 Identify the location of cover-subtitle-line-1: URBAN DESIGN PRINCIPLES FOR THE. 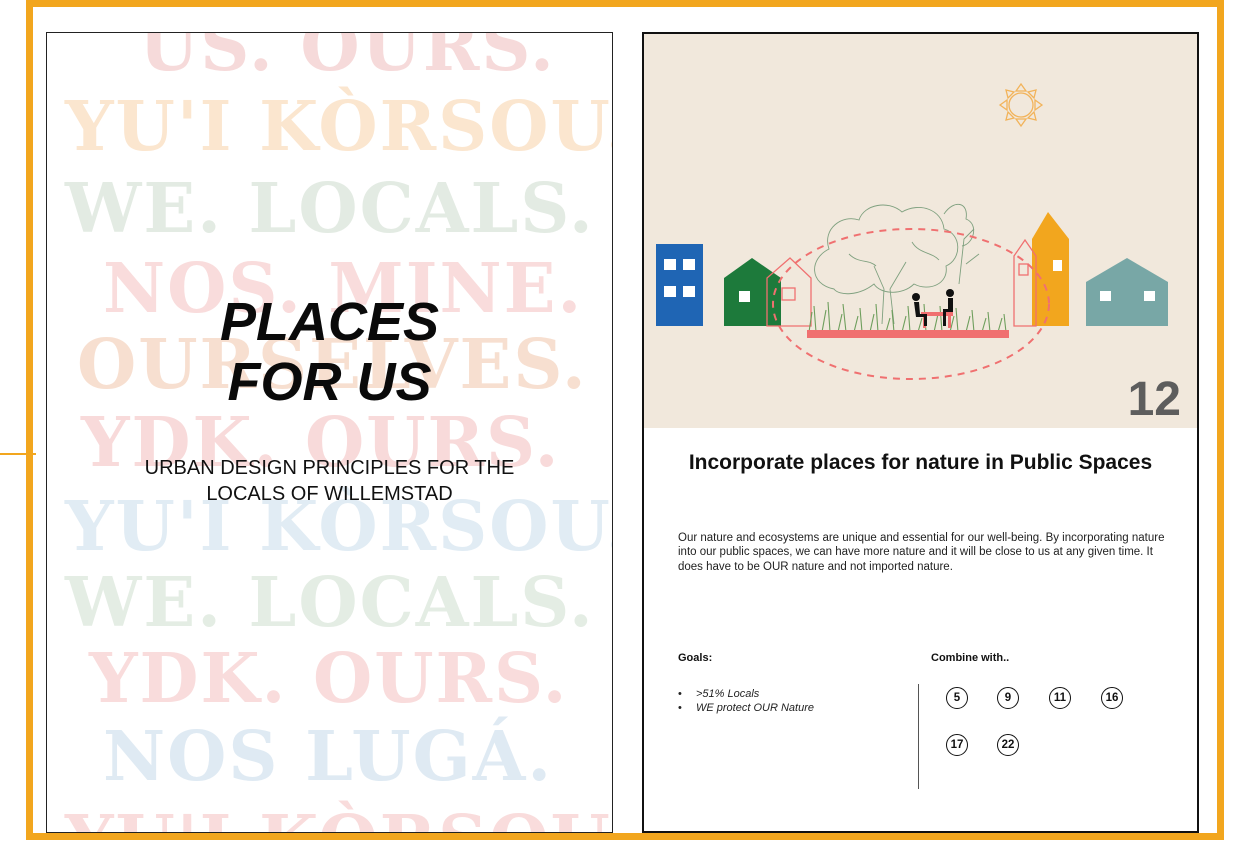
(329, 468).